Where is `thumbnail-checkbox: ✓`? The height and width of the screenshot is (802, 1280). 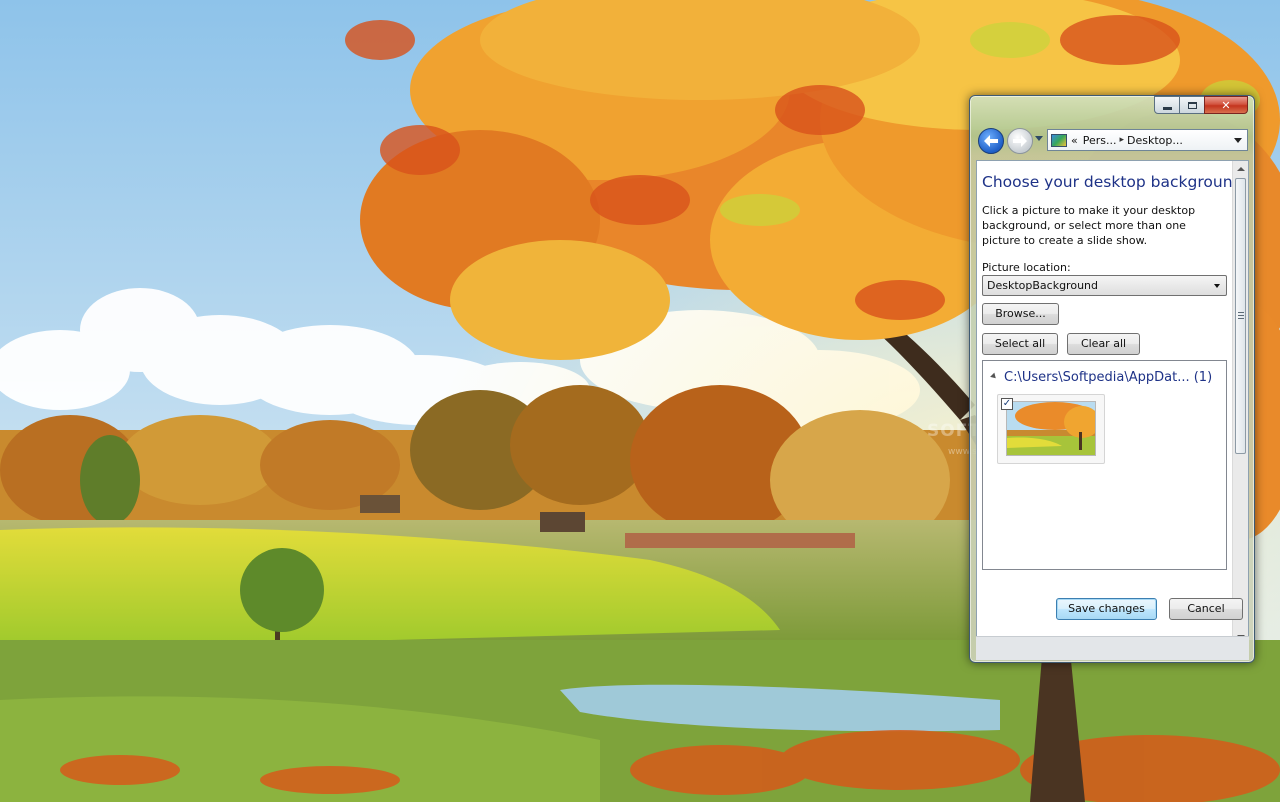
thumbnail-checkbox: ✓ is located at coordinates (1007, 404).